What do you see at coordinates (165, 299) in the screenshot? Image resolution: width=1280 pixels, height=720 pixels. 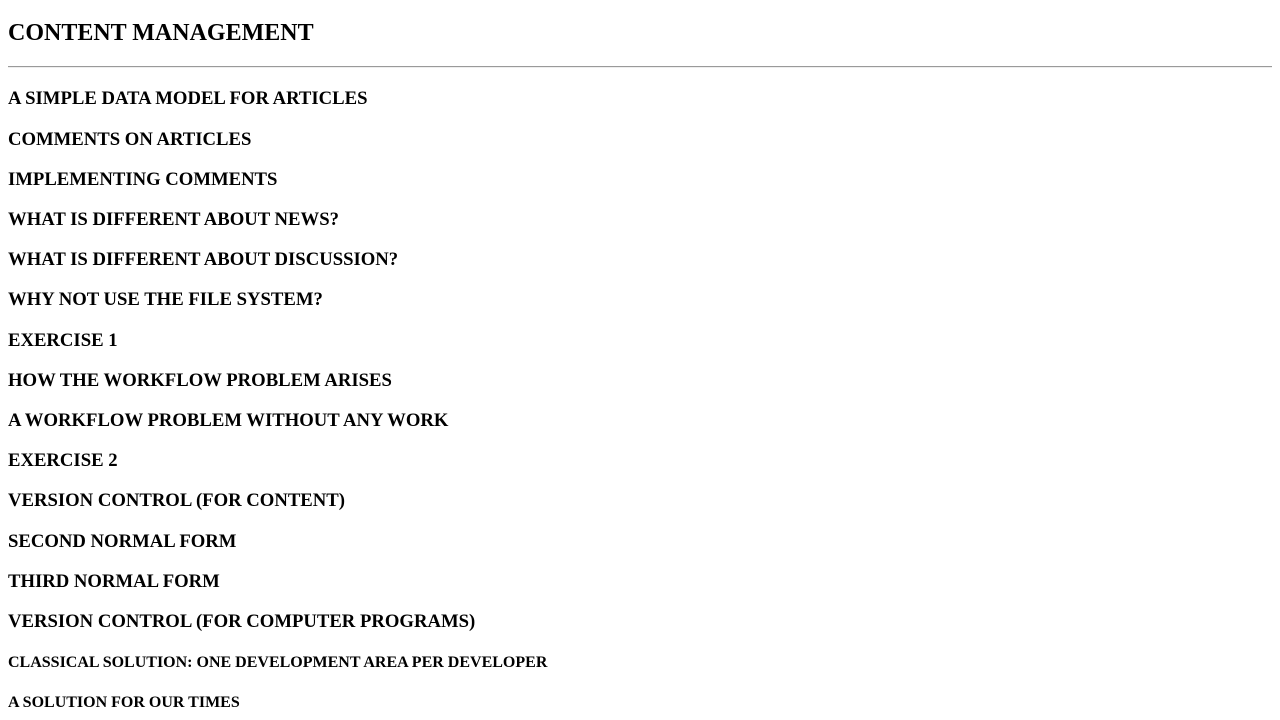 I see `section-heading: WHY NOT USE THE FILE SYSTEM?` at bounding box center [165, 299].